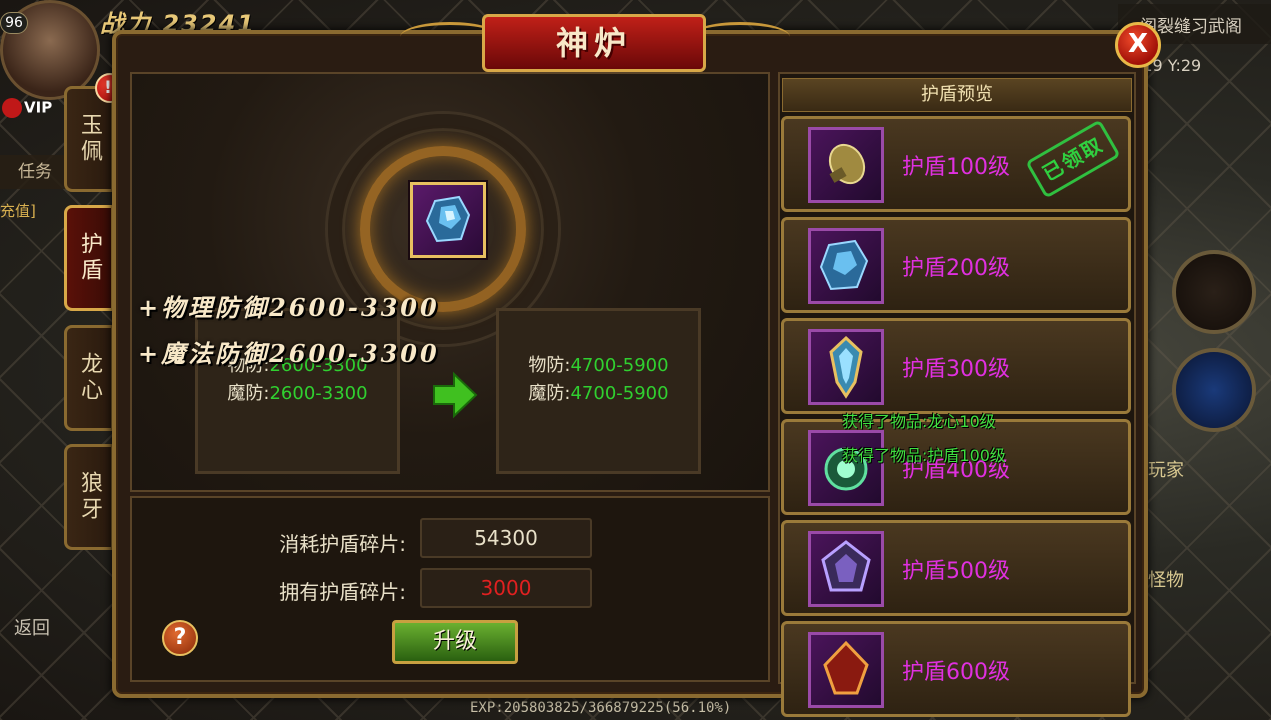  I want to click on shield-600-slot, so click(846, 670).